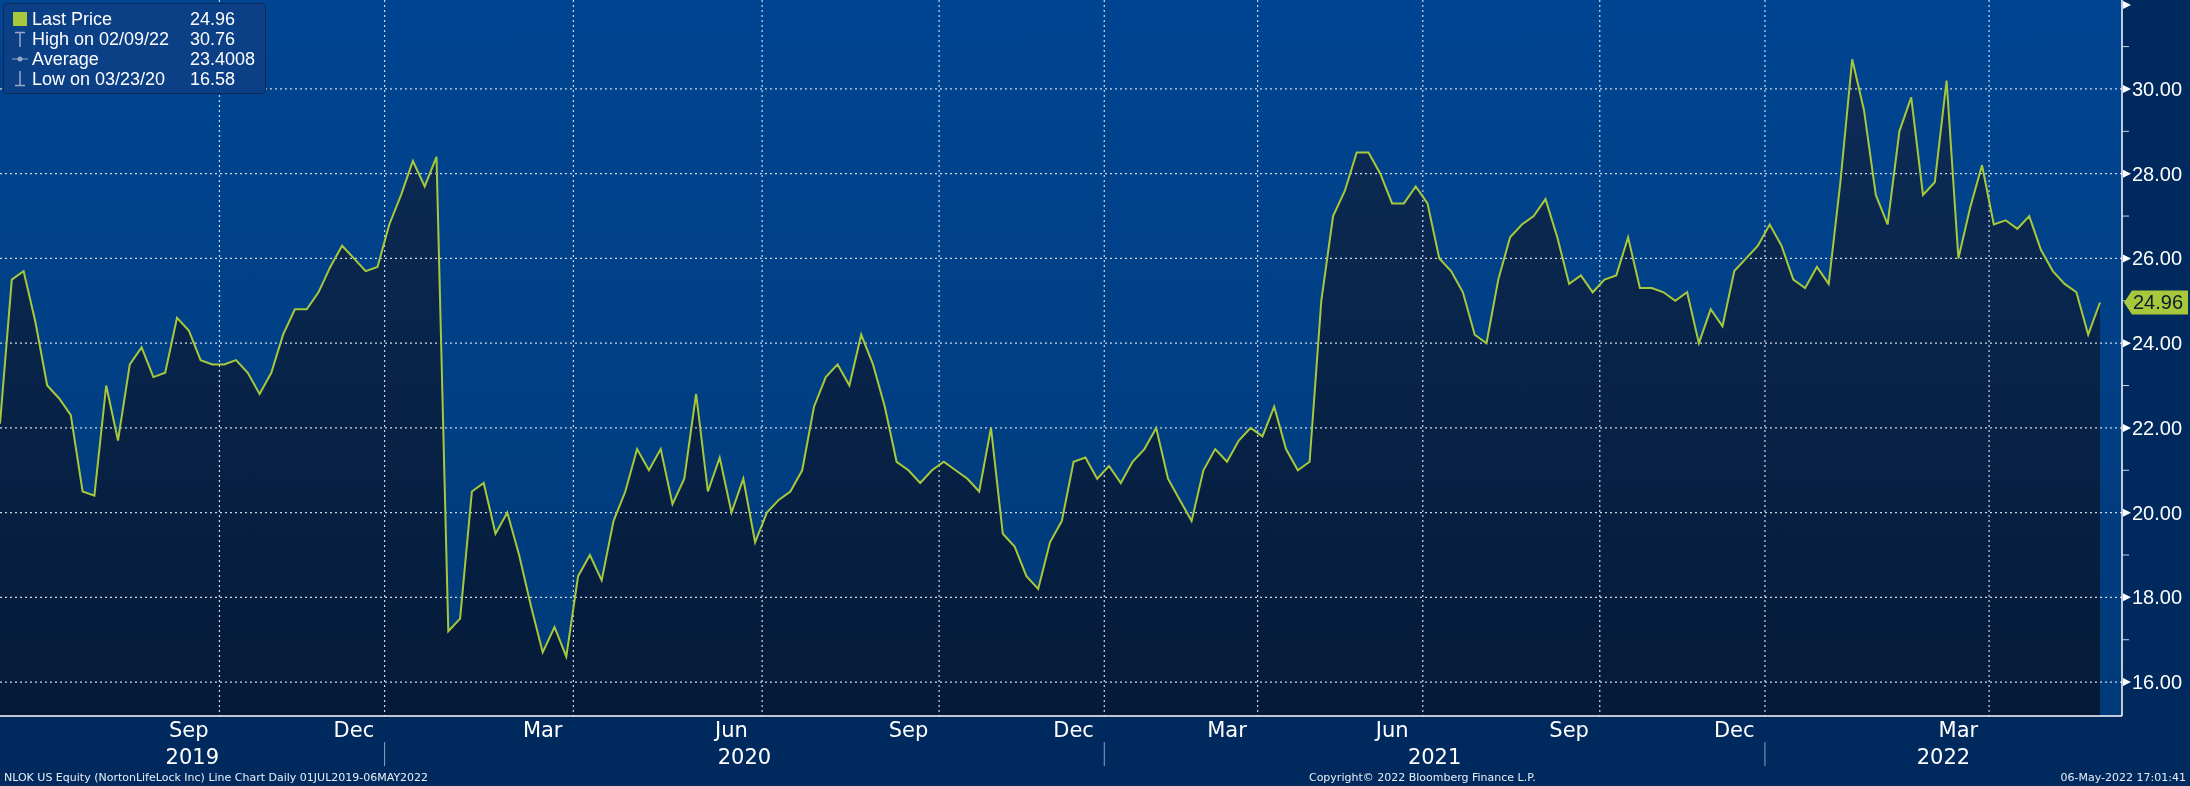  I want to click on axis-label: 16.00, so click(2157, 682).